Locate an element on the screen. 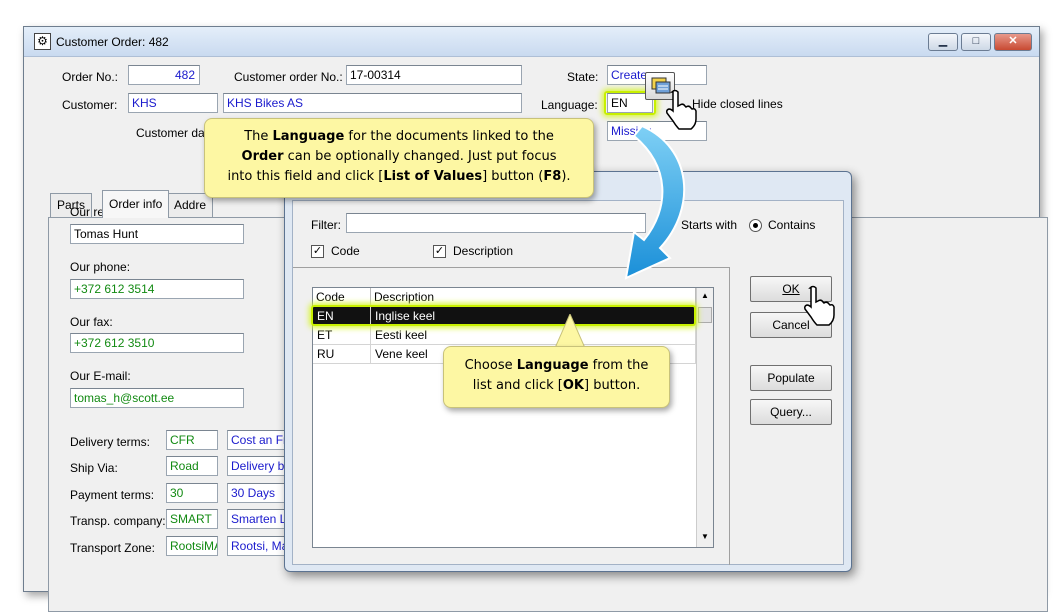 The height and width of the screenshot is (615, 1063). callout-text: ] button. is located at coordinates (612, 385).